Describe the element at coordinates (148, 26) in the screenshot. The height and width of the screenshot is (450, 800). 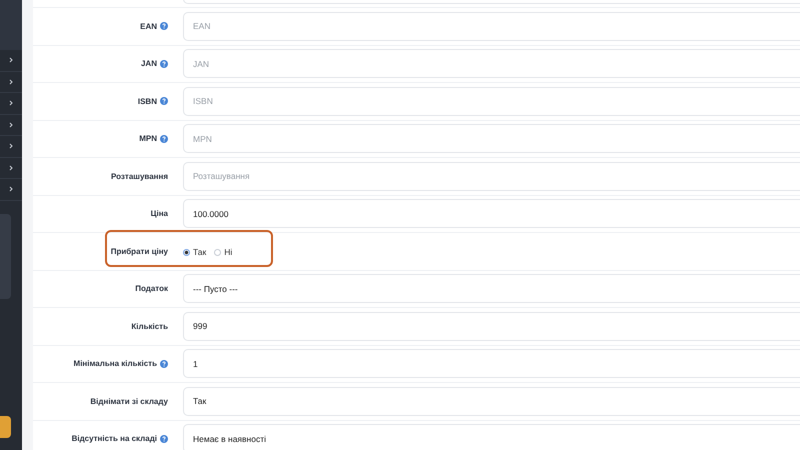
I see `field-label: EAN` at that location.